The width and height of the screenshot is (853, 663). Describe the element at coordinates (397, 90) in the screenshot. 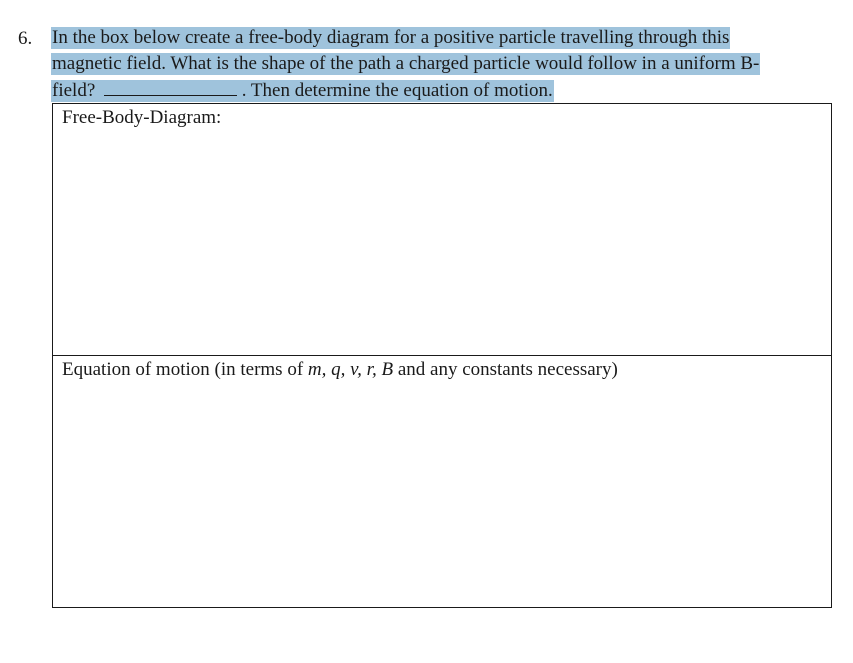

I see `then-text: . Then determine the equation of motion.` at that location.